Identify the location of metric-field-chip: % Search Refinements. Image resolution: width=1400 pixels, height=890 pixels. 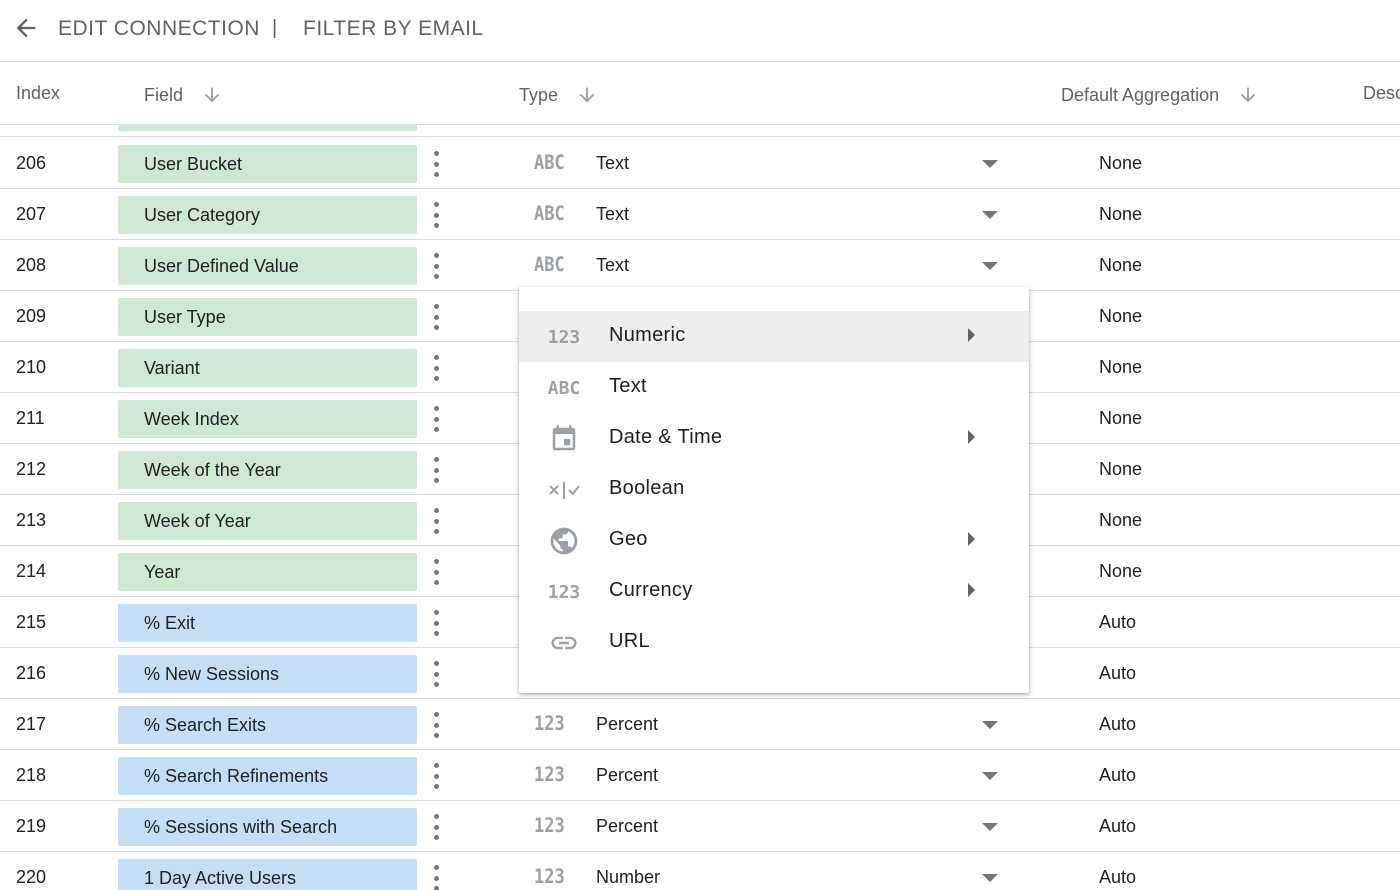
(267, 776).